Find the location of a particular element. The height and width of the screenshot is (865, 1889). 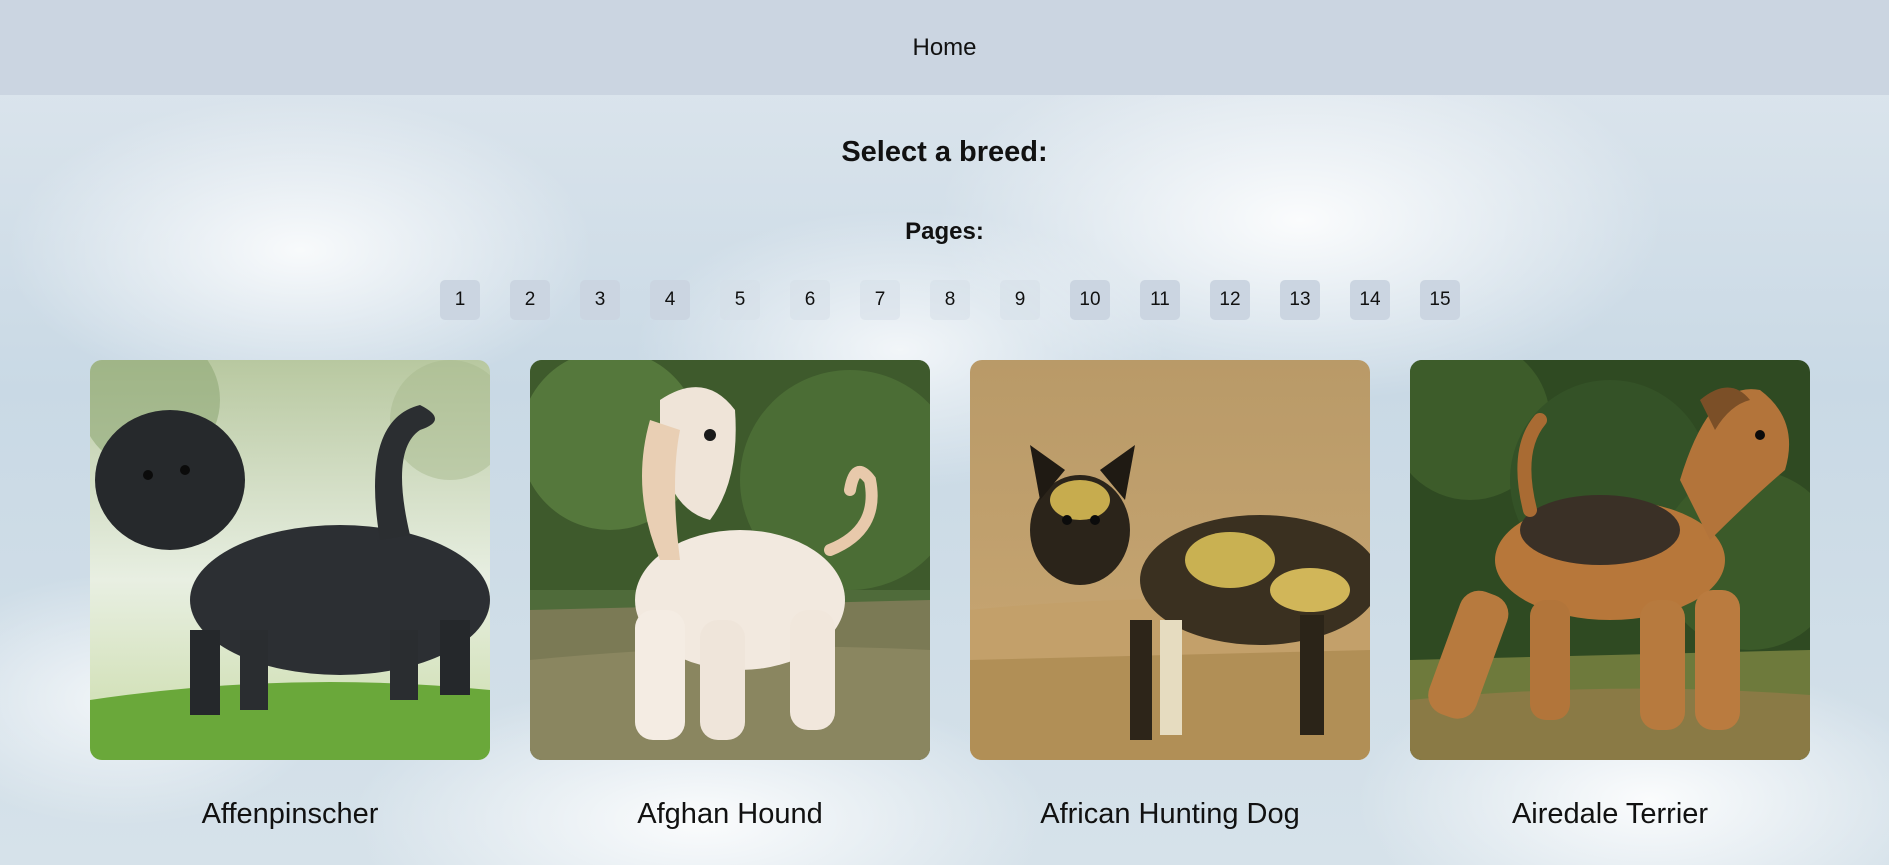

page-button-11: 11 is located at coordinates (1160, 300).